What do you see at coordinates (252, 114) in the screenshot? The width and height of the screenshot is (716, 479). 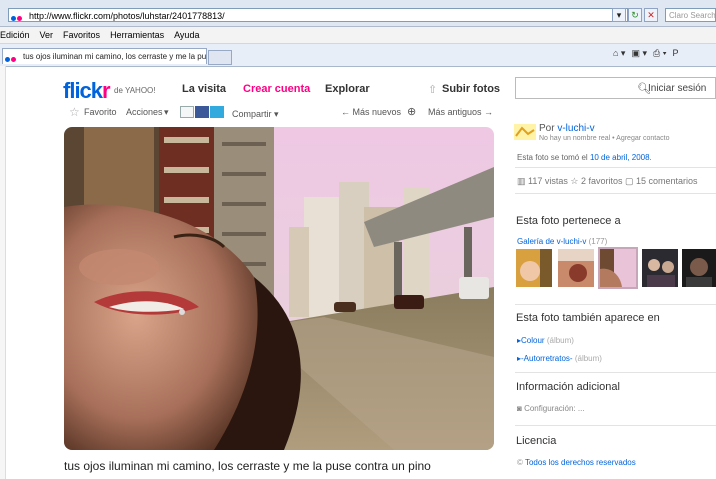 I see `share-label: Compartir` at bounding box center [252, 114].